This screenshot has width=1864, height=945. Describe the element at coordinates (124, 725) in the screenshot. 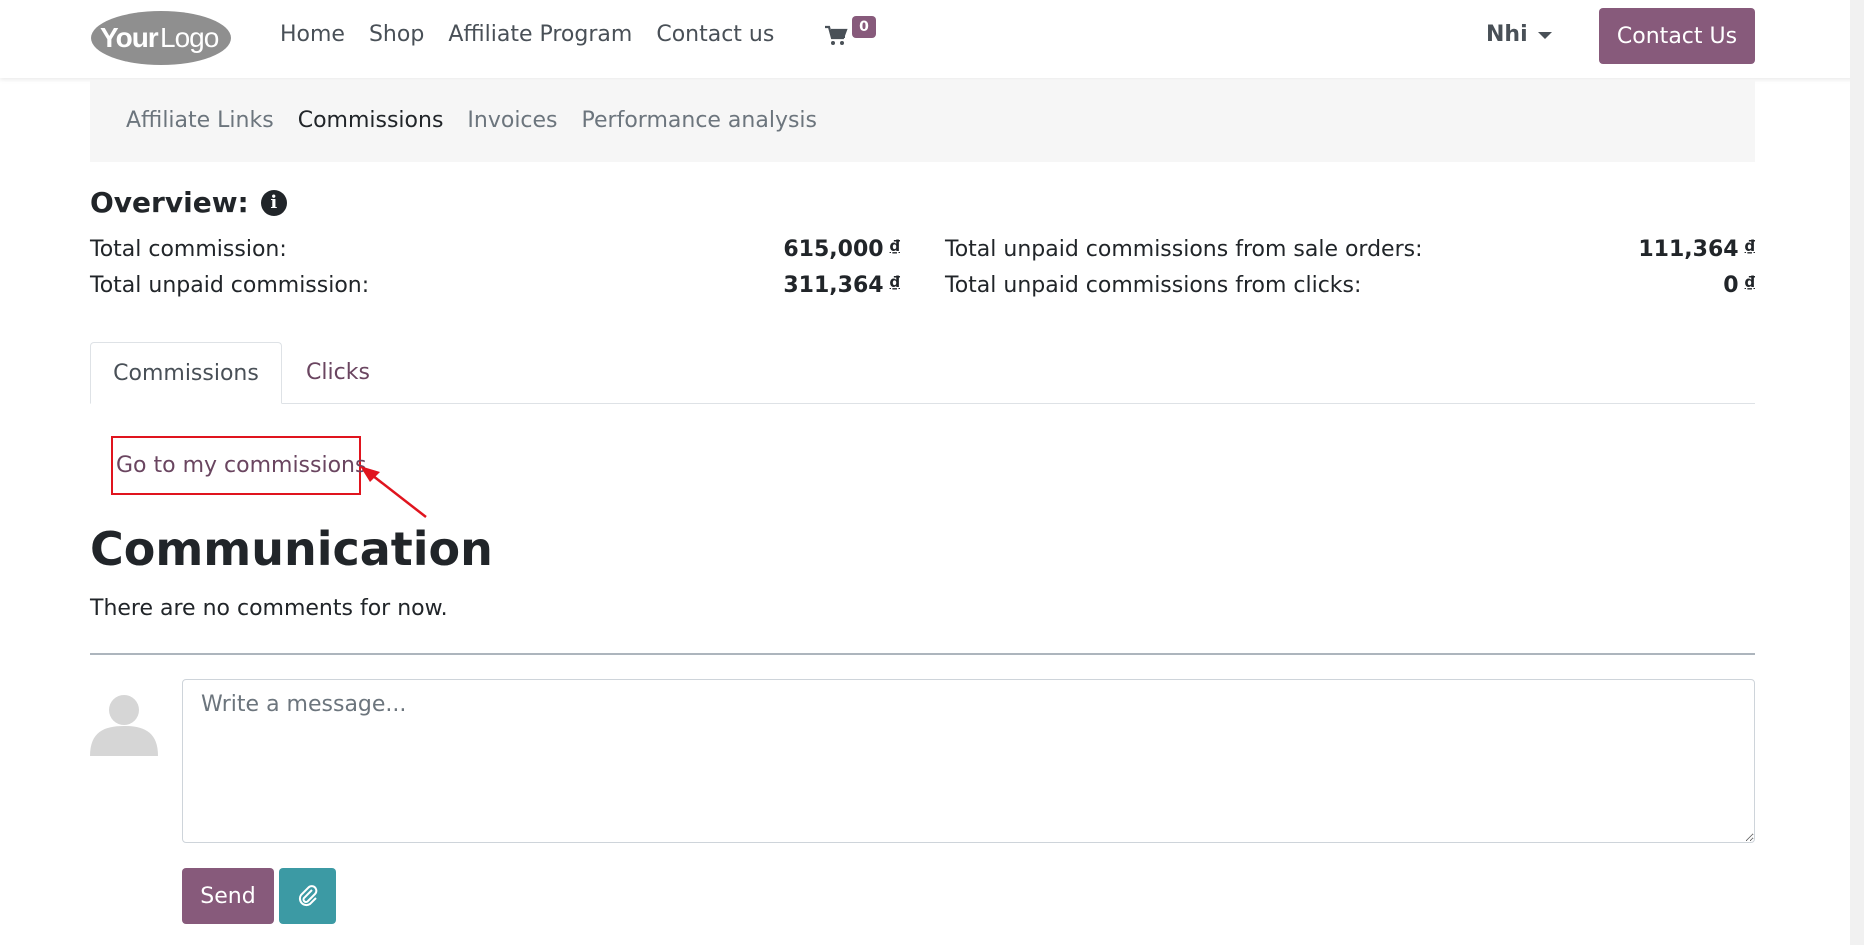

I see `user-placeholder-icon` at that location.